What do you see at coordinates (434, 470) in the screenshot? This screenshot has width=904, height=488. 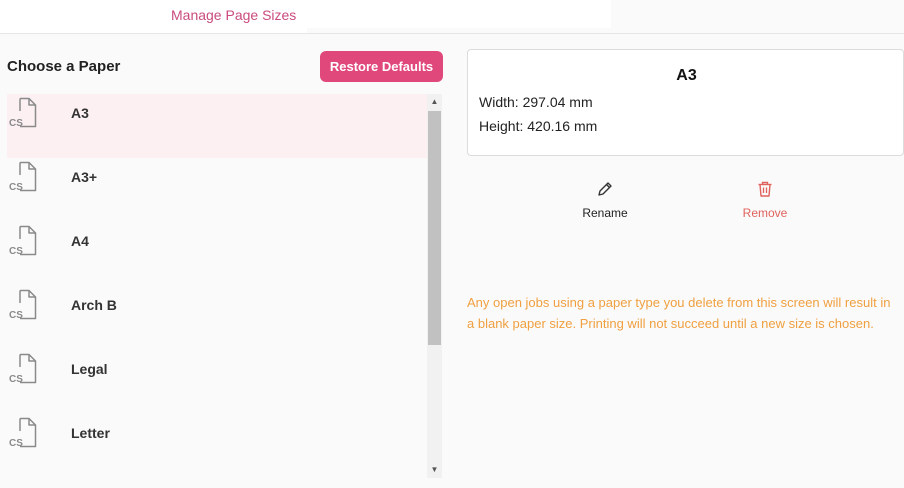 I see `scroll-down-arrow-icon: ▼` at bounding box center [434, 470].